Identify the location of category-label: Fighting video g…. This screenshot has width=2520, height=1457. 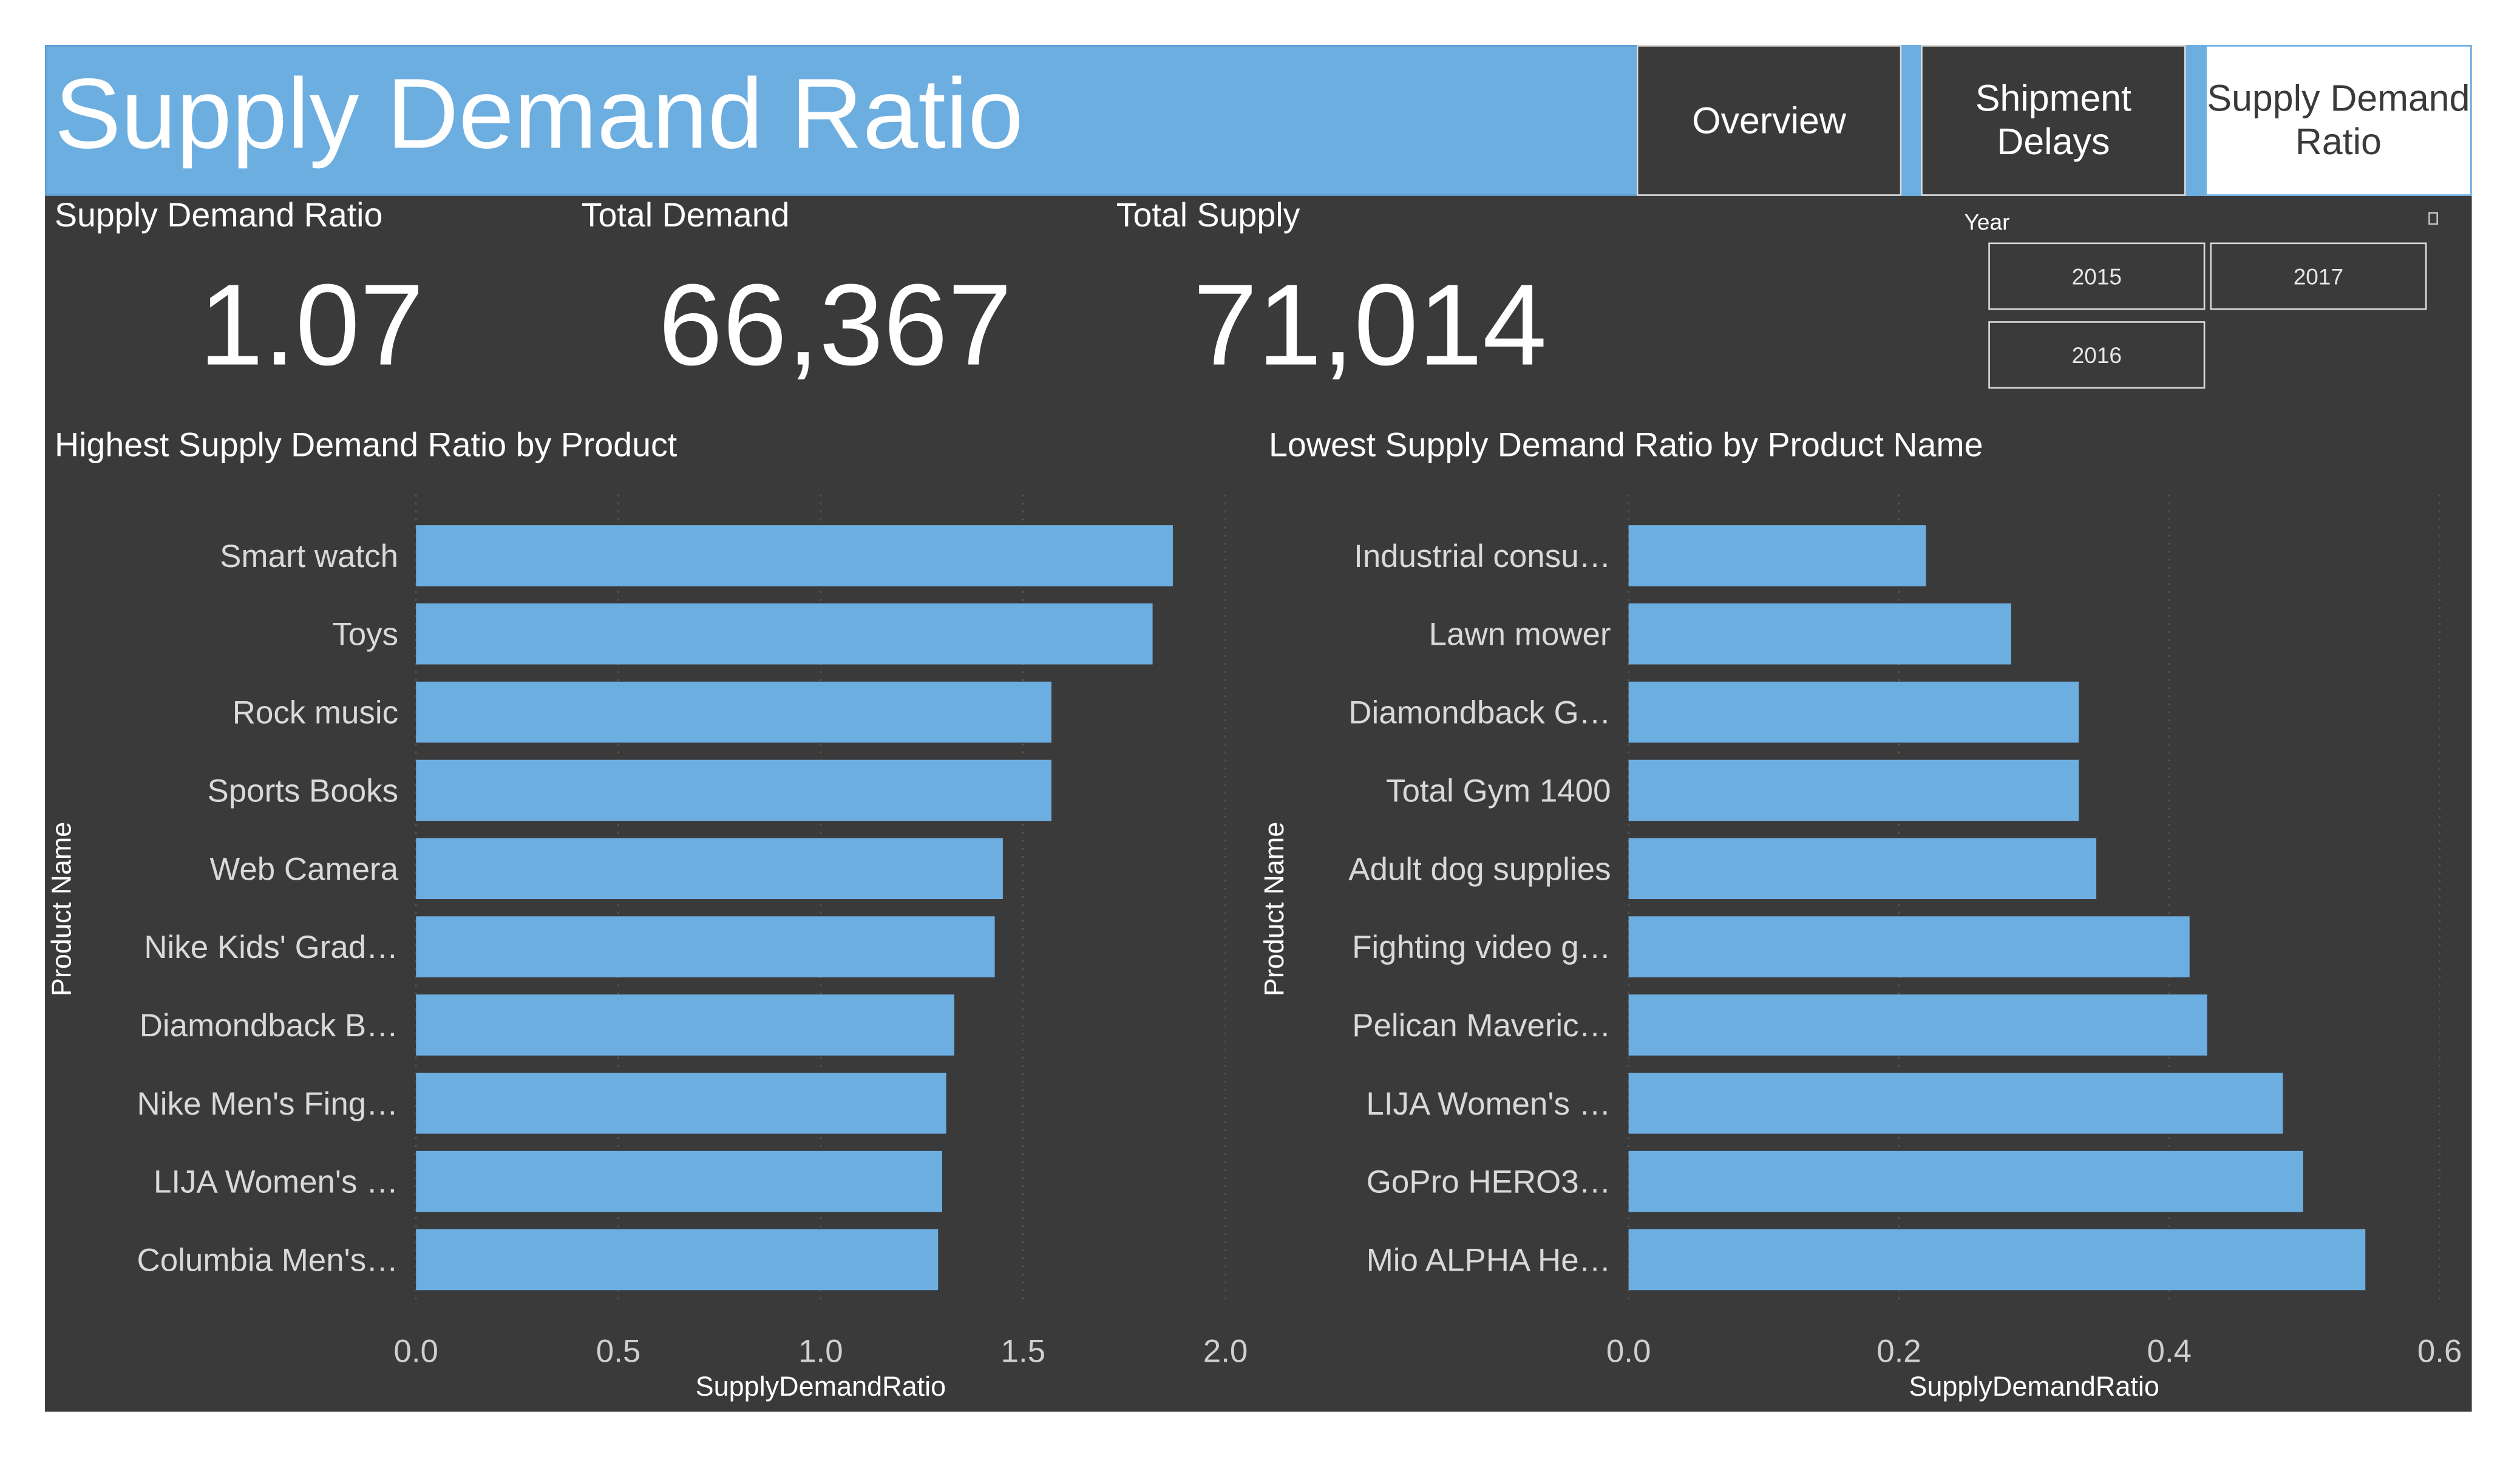
(1481, 947).